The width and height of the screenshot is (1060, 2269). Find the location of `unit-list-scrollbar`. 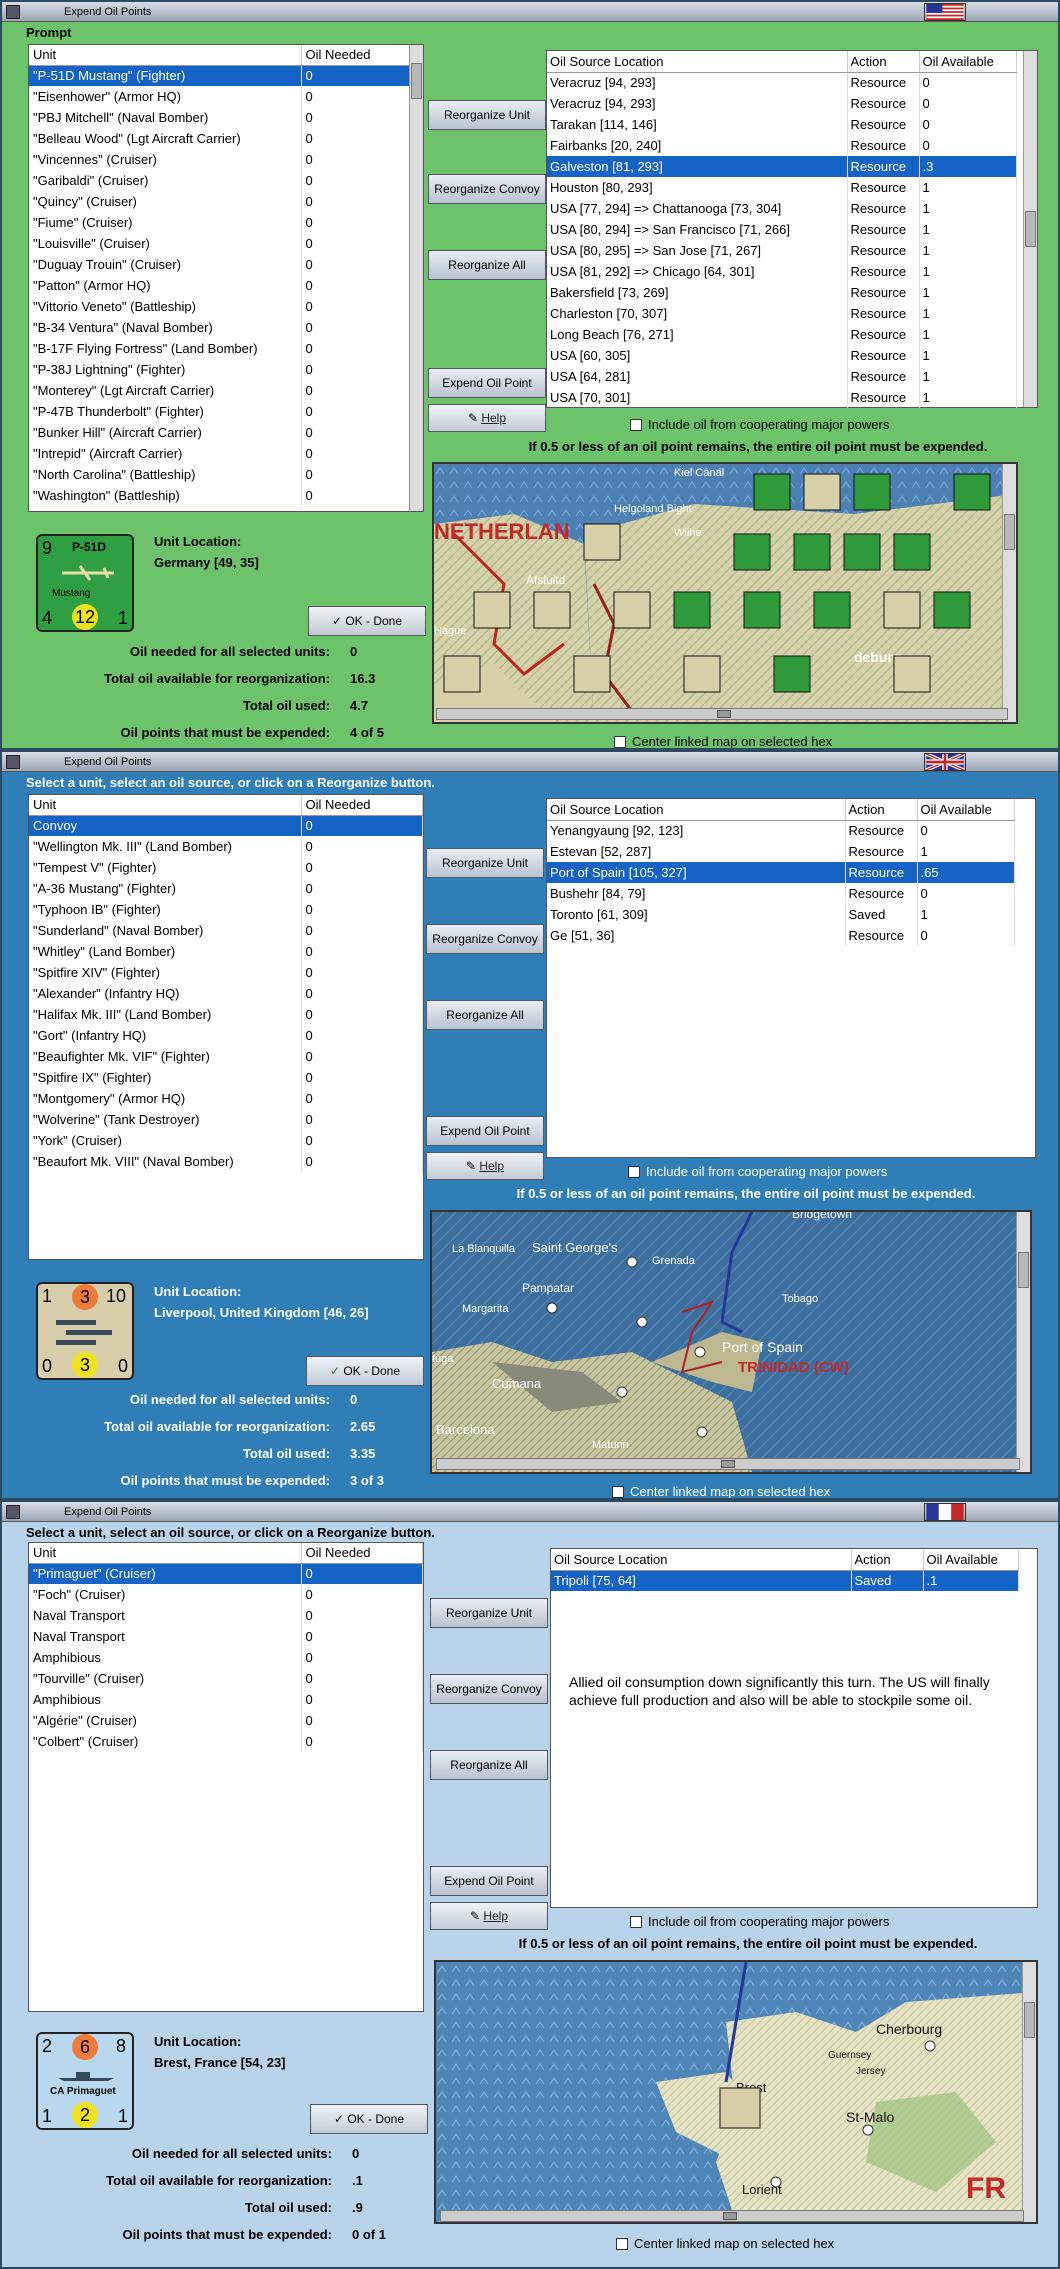

unit-list-scrollbar is located at coordinates (416, 278).